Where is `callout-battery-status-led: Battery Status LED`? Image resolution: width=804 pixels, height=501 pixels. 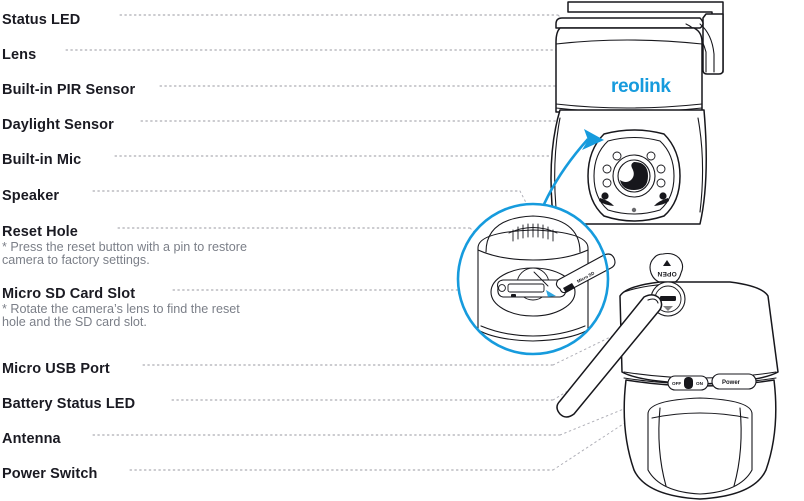 callout-battery-status-led: Battery Status LED is located at coordinates (68, 404).